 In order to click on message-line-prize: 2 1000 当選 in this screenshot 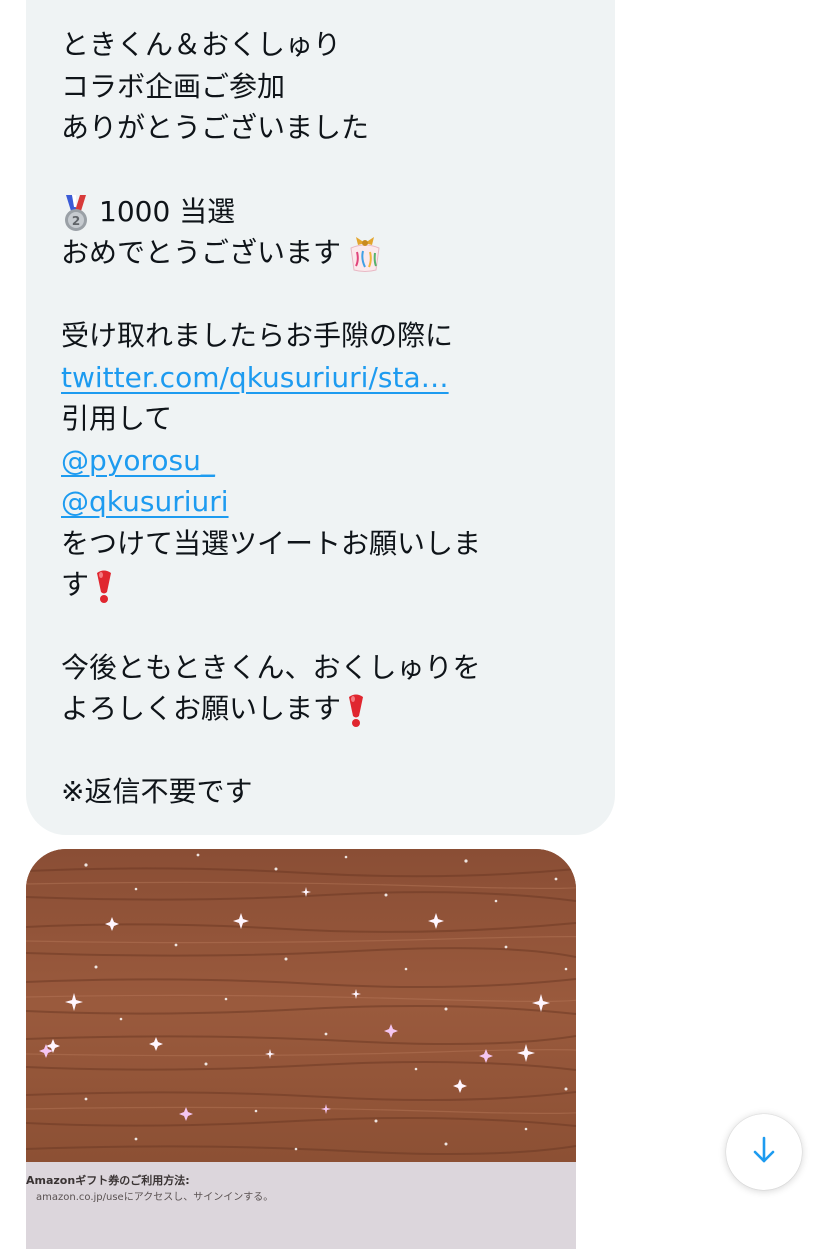, I will do `click(148, 212)`.